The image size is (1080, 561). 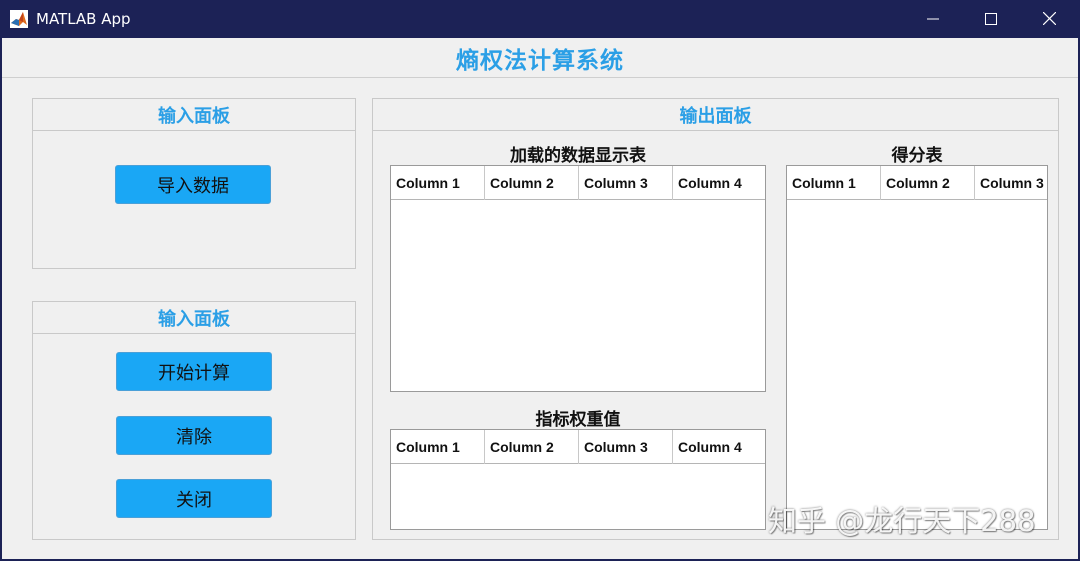 I want to click on minimize-icon, so click(x=933, y=19).